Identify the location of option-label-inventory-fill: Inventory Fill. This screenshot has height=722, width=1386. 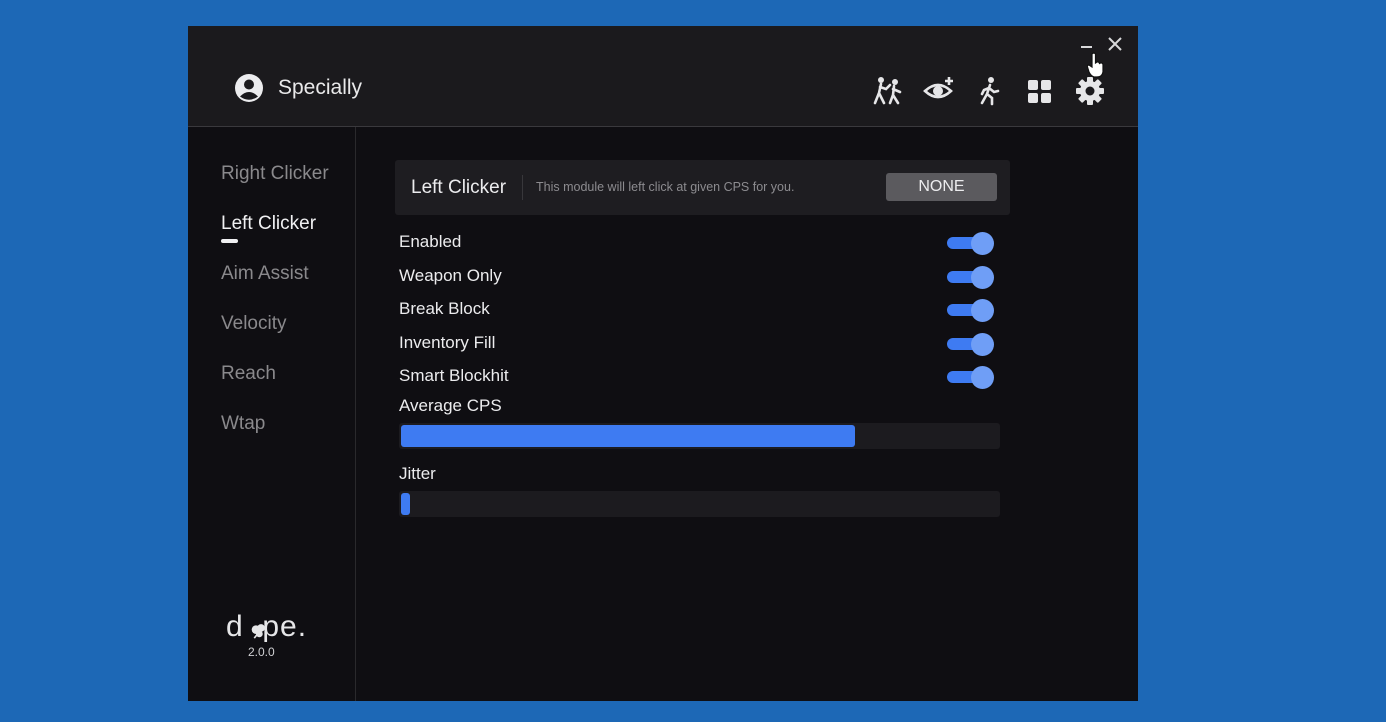
(447, 342).